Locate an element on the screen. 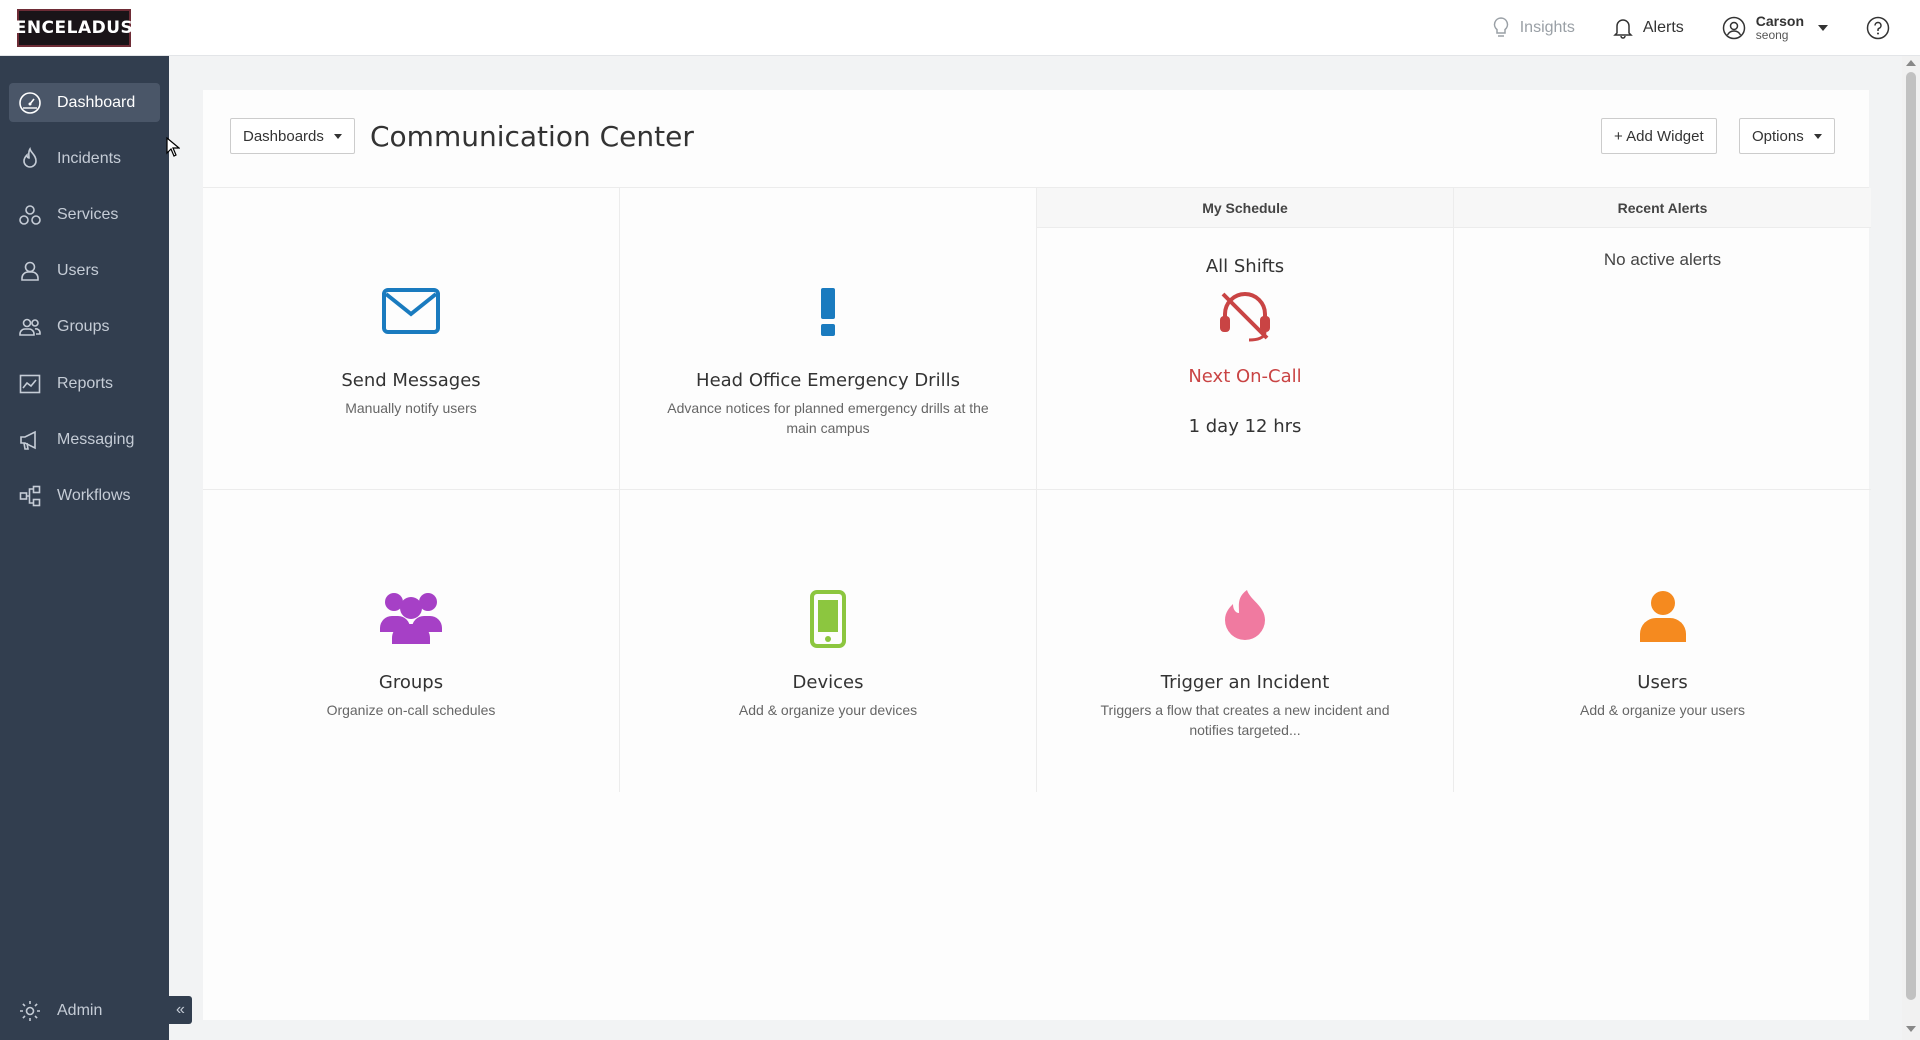 This screenshot has width=1920, height=1040. dashboards-dropdown: Dashboards is located at coordinates (292, 136).